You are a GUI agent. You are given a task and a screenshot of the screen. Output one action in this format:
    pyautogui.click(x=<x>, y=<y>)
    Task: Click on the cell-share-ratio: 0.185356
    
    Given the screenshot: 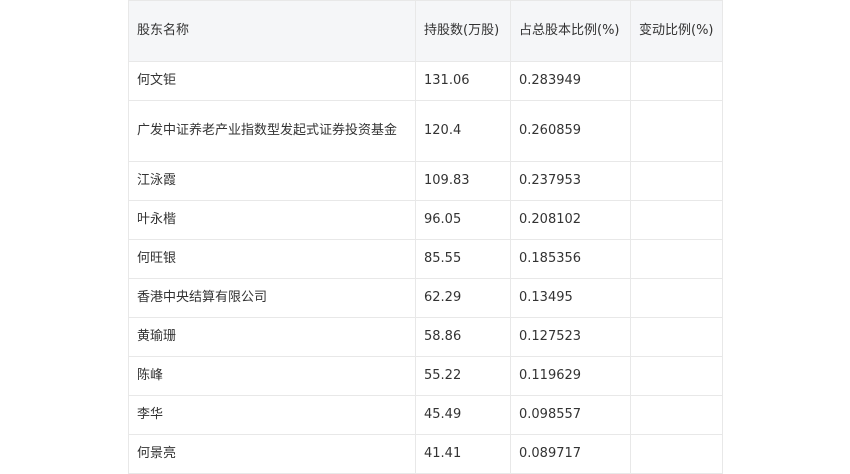 What is the action you would take?
    pyautogui.click(x=570, y=259)
    